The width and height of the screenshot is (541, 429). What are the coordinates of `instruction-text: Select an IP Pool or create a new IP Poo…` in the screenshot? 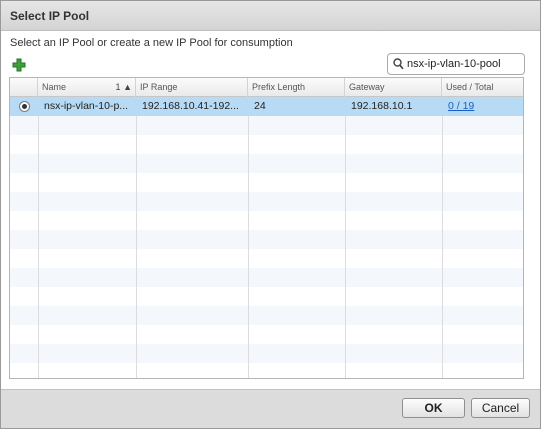 It's located at (151, 43).